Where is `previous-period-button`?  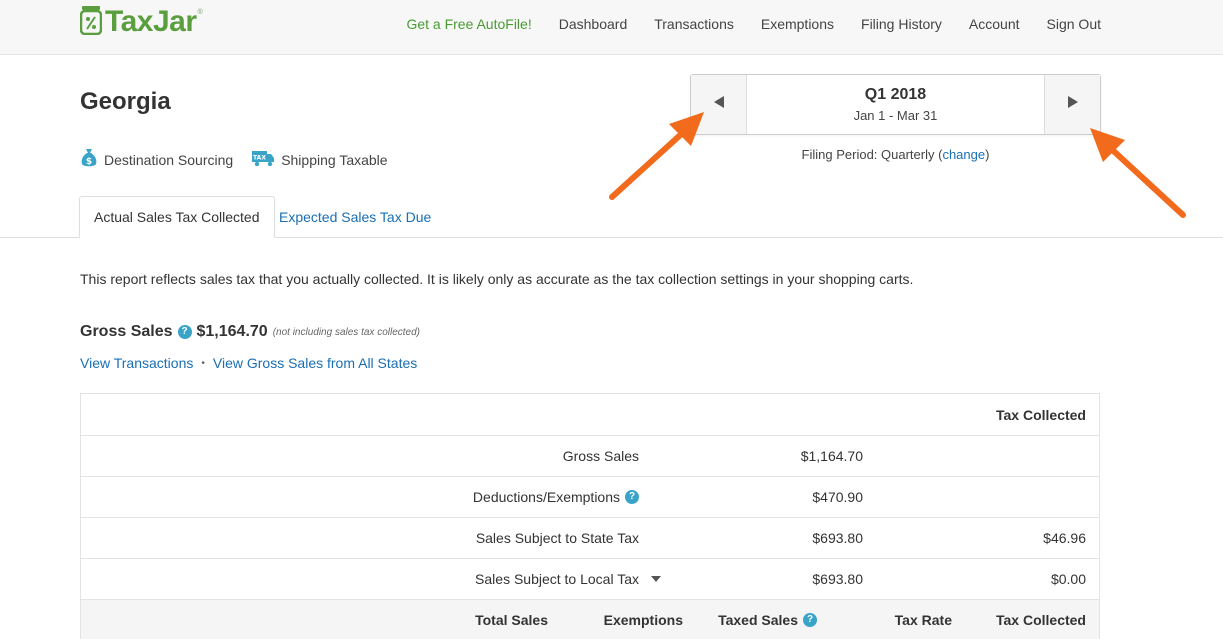 previous-period-button is located at coordinates (719, 104).